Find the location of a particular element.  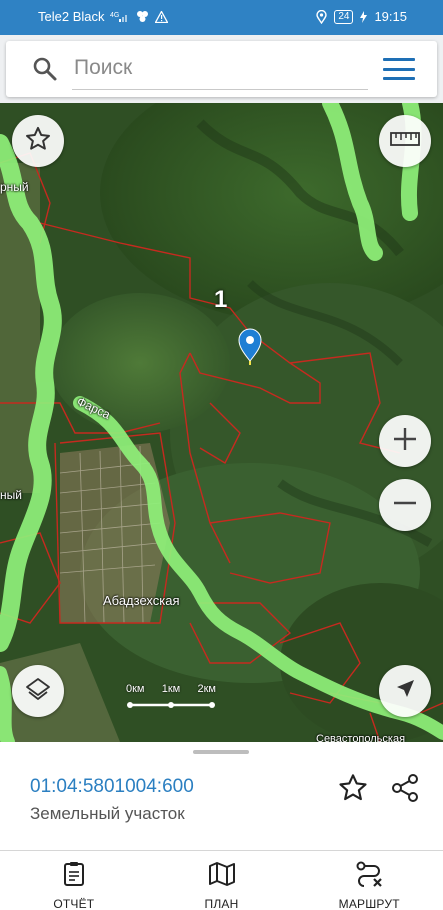

status-bar: Tele2 Black 4G 24 19:15 is located at coordinates (221, 17).